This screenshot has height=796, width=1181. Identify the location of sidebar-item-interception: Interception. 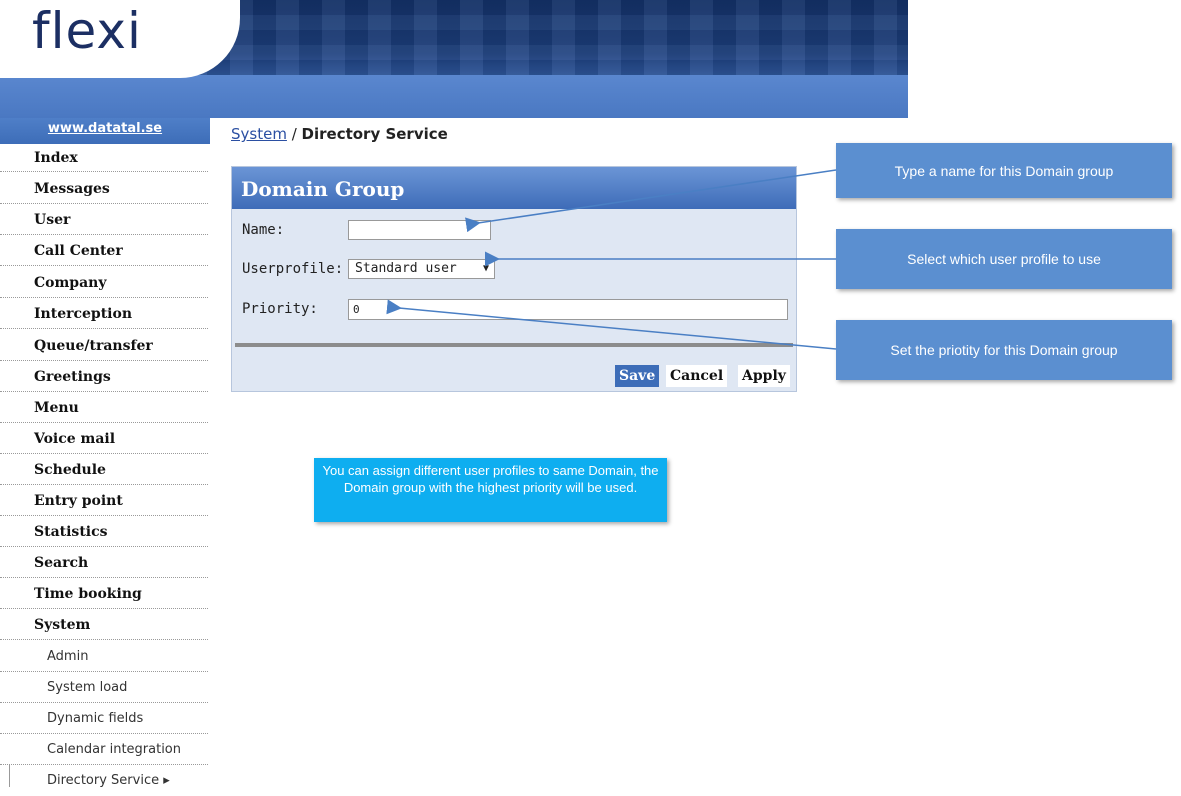
(104, 314).